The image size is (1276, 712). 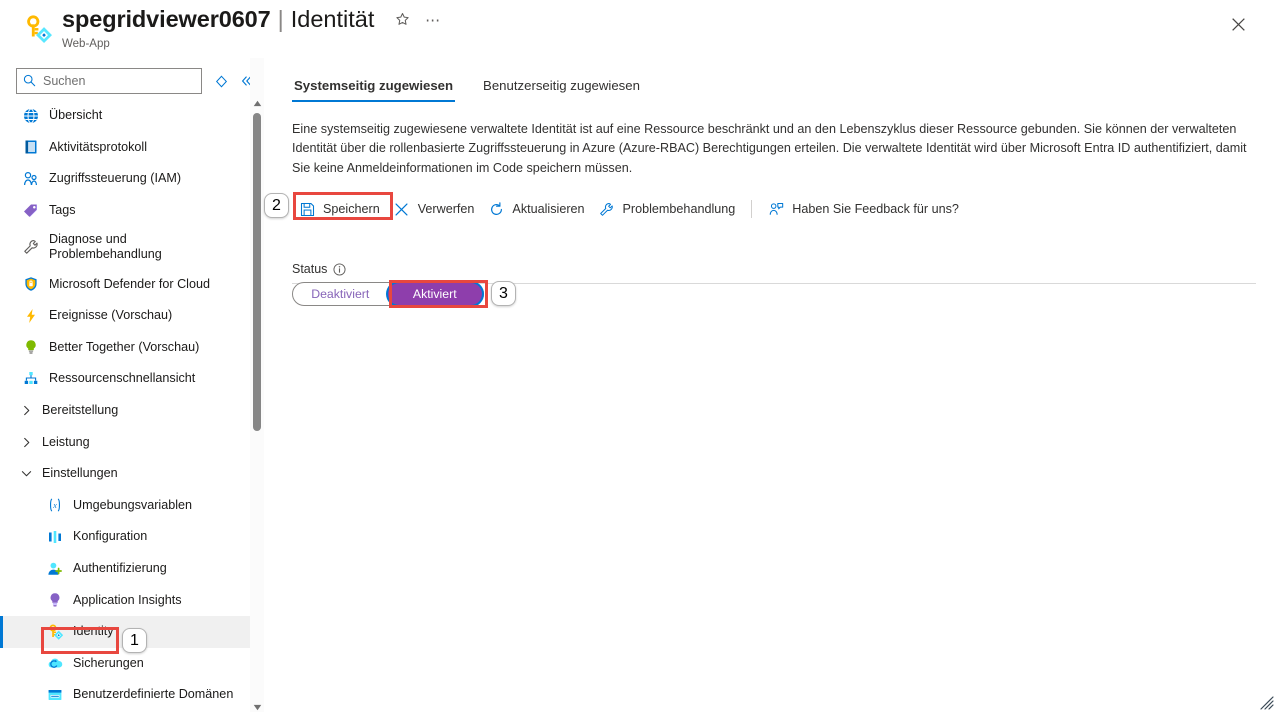 I want to click on sidebar-item-tags: Tags, so click(x=125, y=211).